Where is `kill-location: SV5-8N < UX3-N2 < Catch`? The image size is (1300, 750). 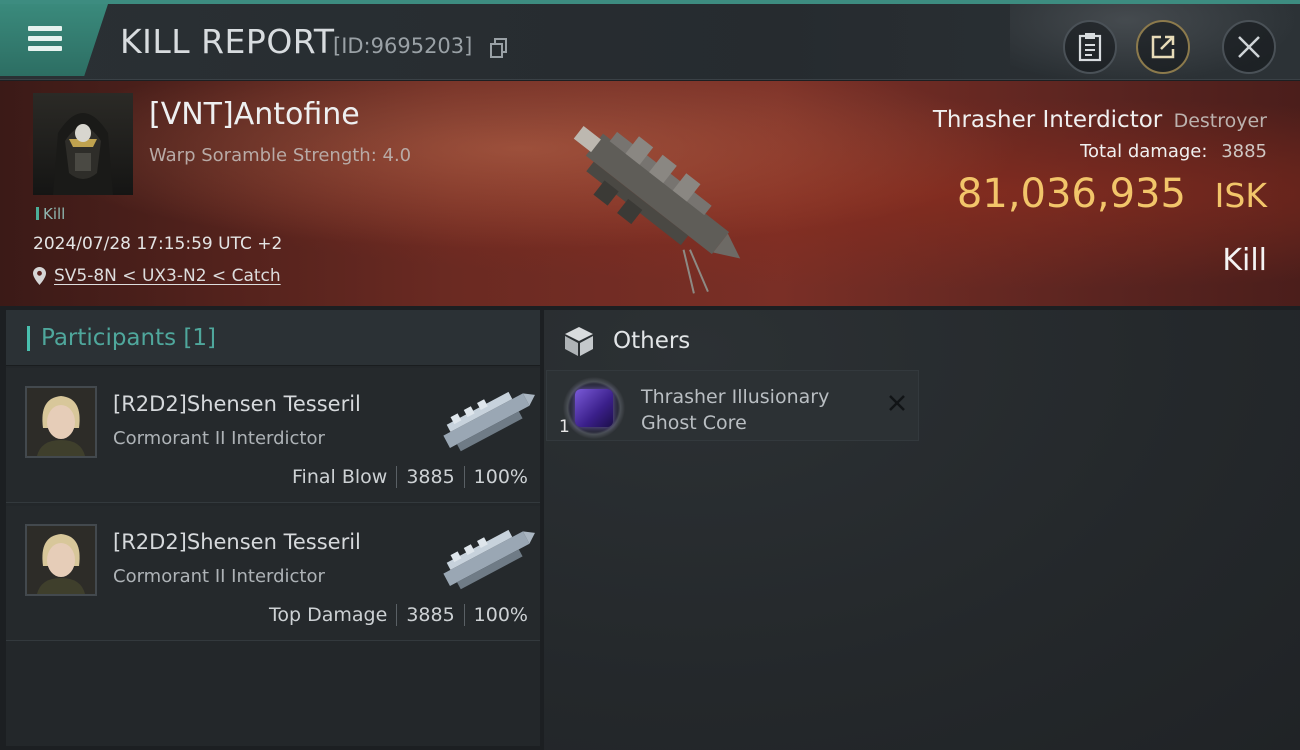
kill-location: SV5-8N < UX3-N2 < Catch is located at coordinates (157, 276).